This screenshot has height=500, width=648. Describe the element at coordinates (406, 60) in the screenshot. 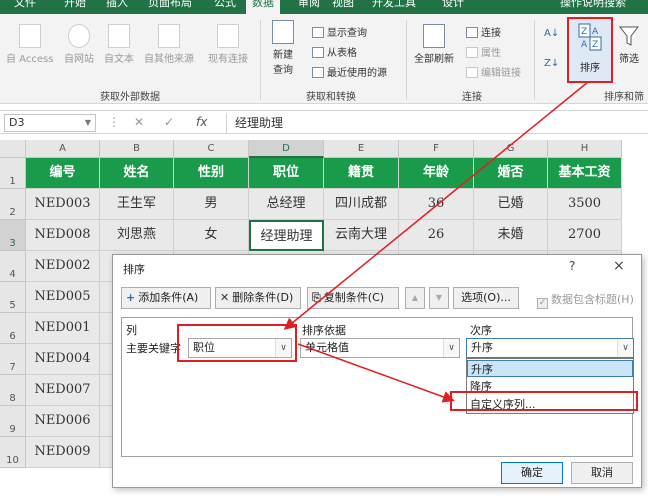

I see `group-separator` at that location.